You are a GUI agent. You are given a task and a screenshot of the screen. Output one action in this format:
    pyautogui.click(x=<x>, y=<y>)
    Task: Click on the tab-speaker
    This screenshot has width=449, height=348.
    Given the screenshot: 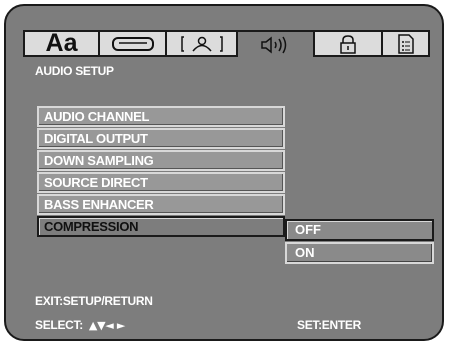 What is the action you would take?
    pyautogui.click(x=202, y=43)
    